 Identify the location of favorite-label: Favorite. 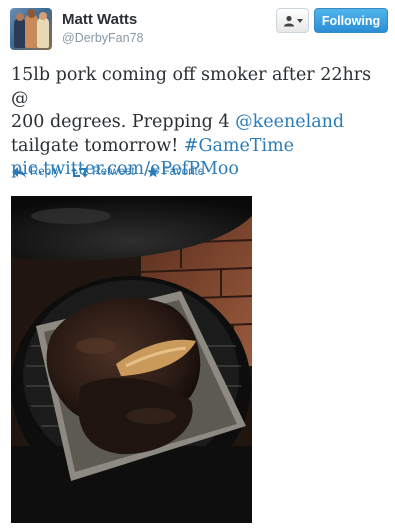
(183, 172).